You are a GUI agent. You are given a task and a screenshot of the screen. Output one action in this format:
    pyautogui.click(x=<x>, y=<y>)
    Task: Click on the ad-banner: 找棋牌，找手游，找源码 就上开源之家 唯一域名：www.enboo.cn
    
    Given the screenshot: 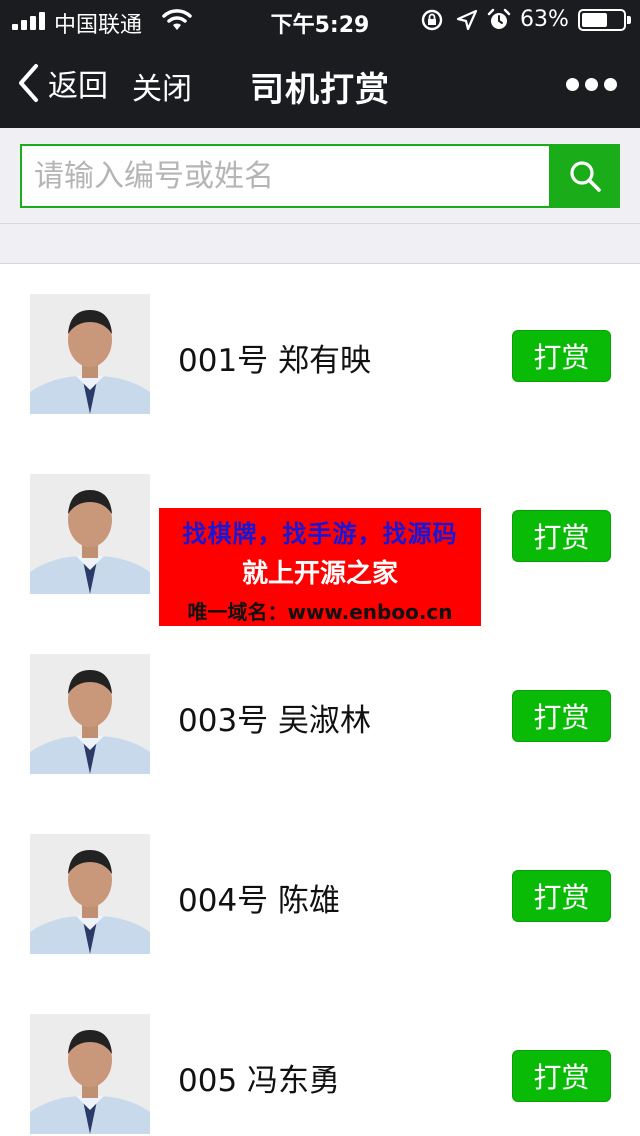 What is the action you would take?
    pyautogui.click(x=320, y=567)
    